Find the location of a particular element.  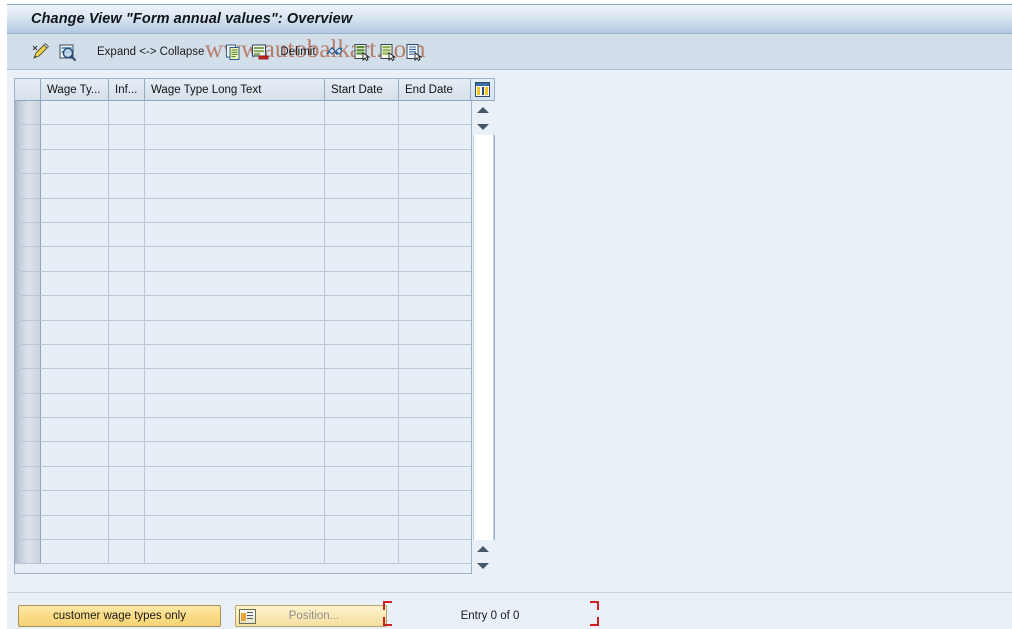

scroll-down-icon-top is located at coordinates (483, 126).